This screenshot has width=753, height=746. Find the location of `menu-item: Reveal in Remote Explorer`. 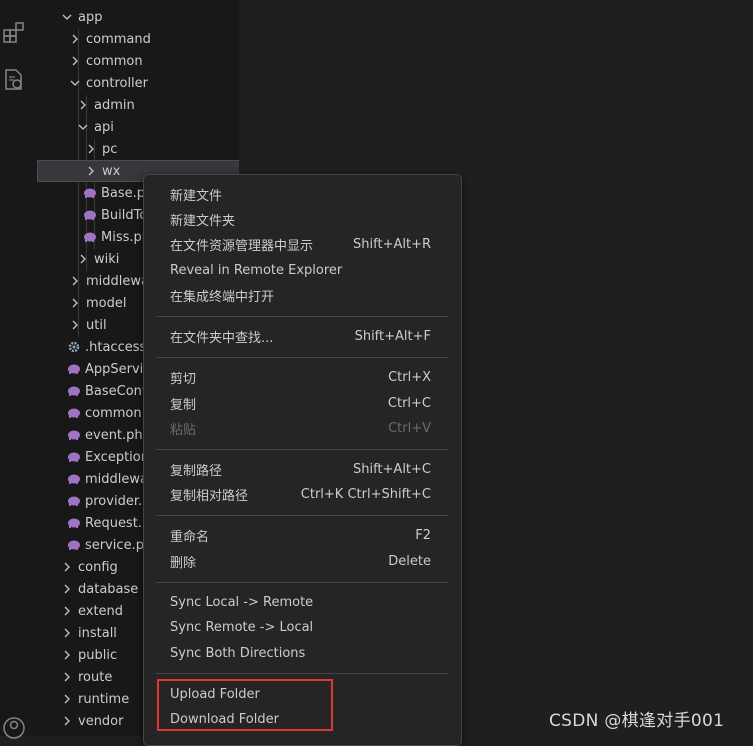

menu-item: Reveal in Remote Explorer is located at coordinates (307, 270).